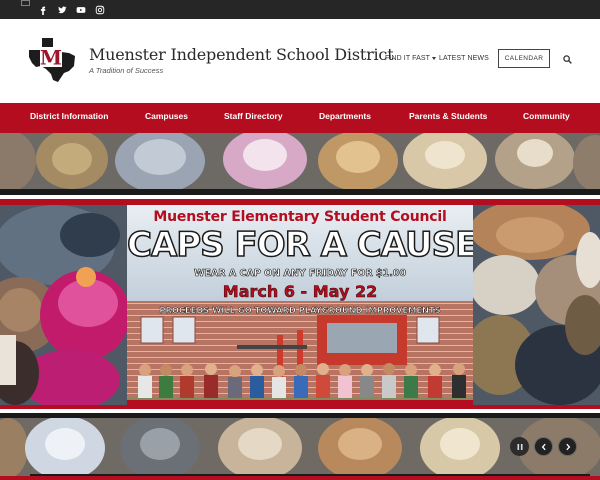 The height and width of the screenshot is (480, 600). I want to click on social-bar, so click(300, 9).